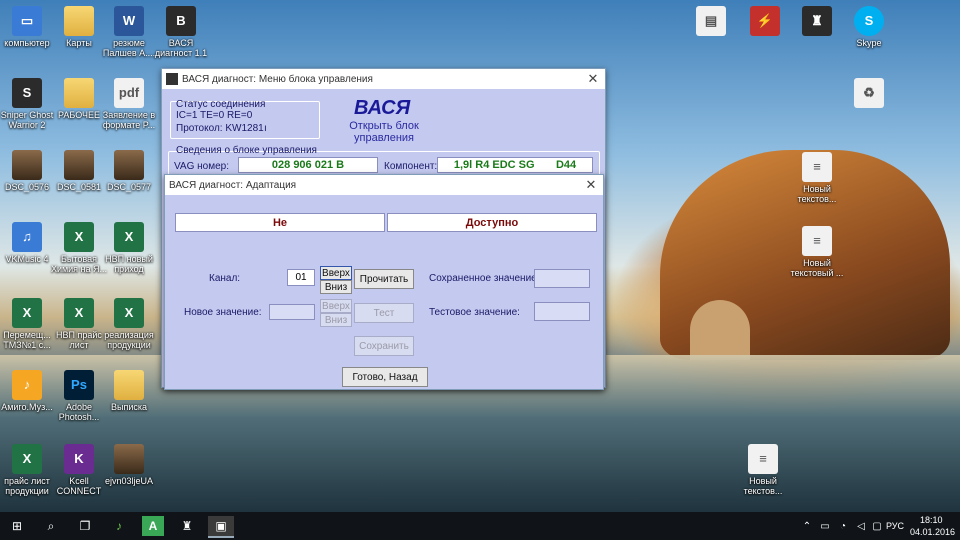 The image size is (960, 540). Describe the element at coordinates (265, 128) in the screenshot. I see `text-cursor: ı` at that location.